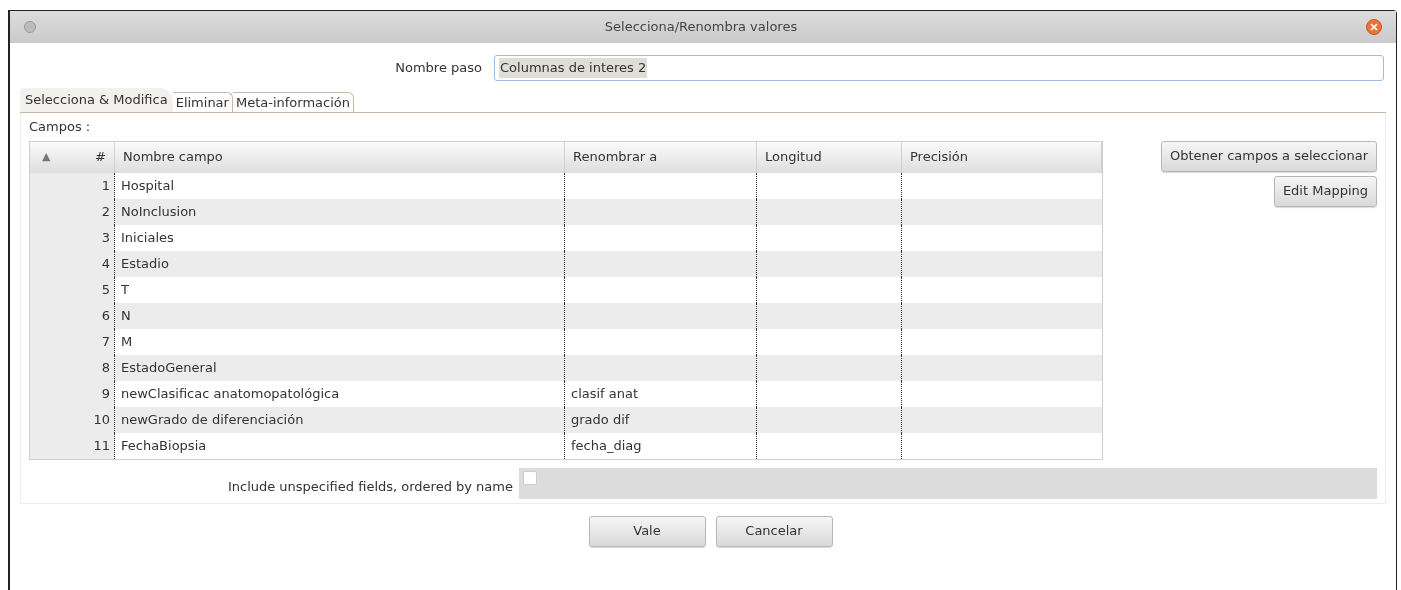 The height and width of the screenshot is (590, 1401). What do you see at coordinates (438, 68) in the screenshot?
I see `step-name-label: Nombre paso` at bounding box center [438, 68].